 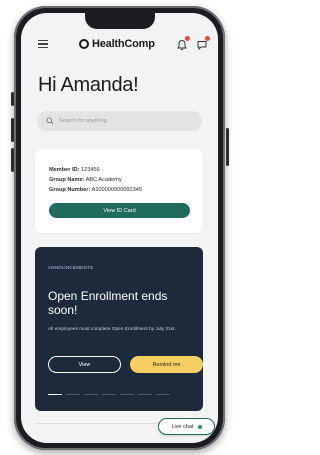 I want to click on phone-volume-down-button, so click(x=12, y=160).